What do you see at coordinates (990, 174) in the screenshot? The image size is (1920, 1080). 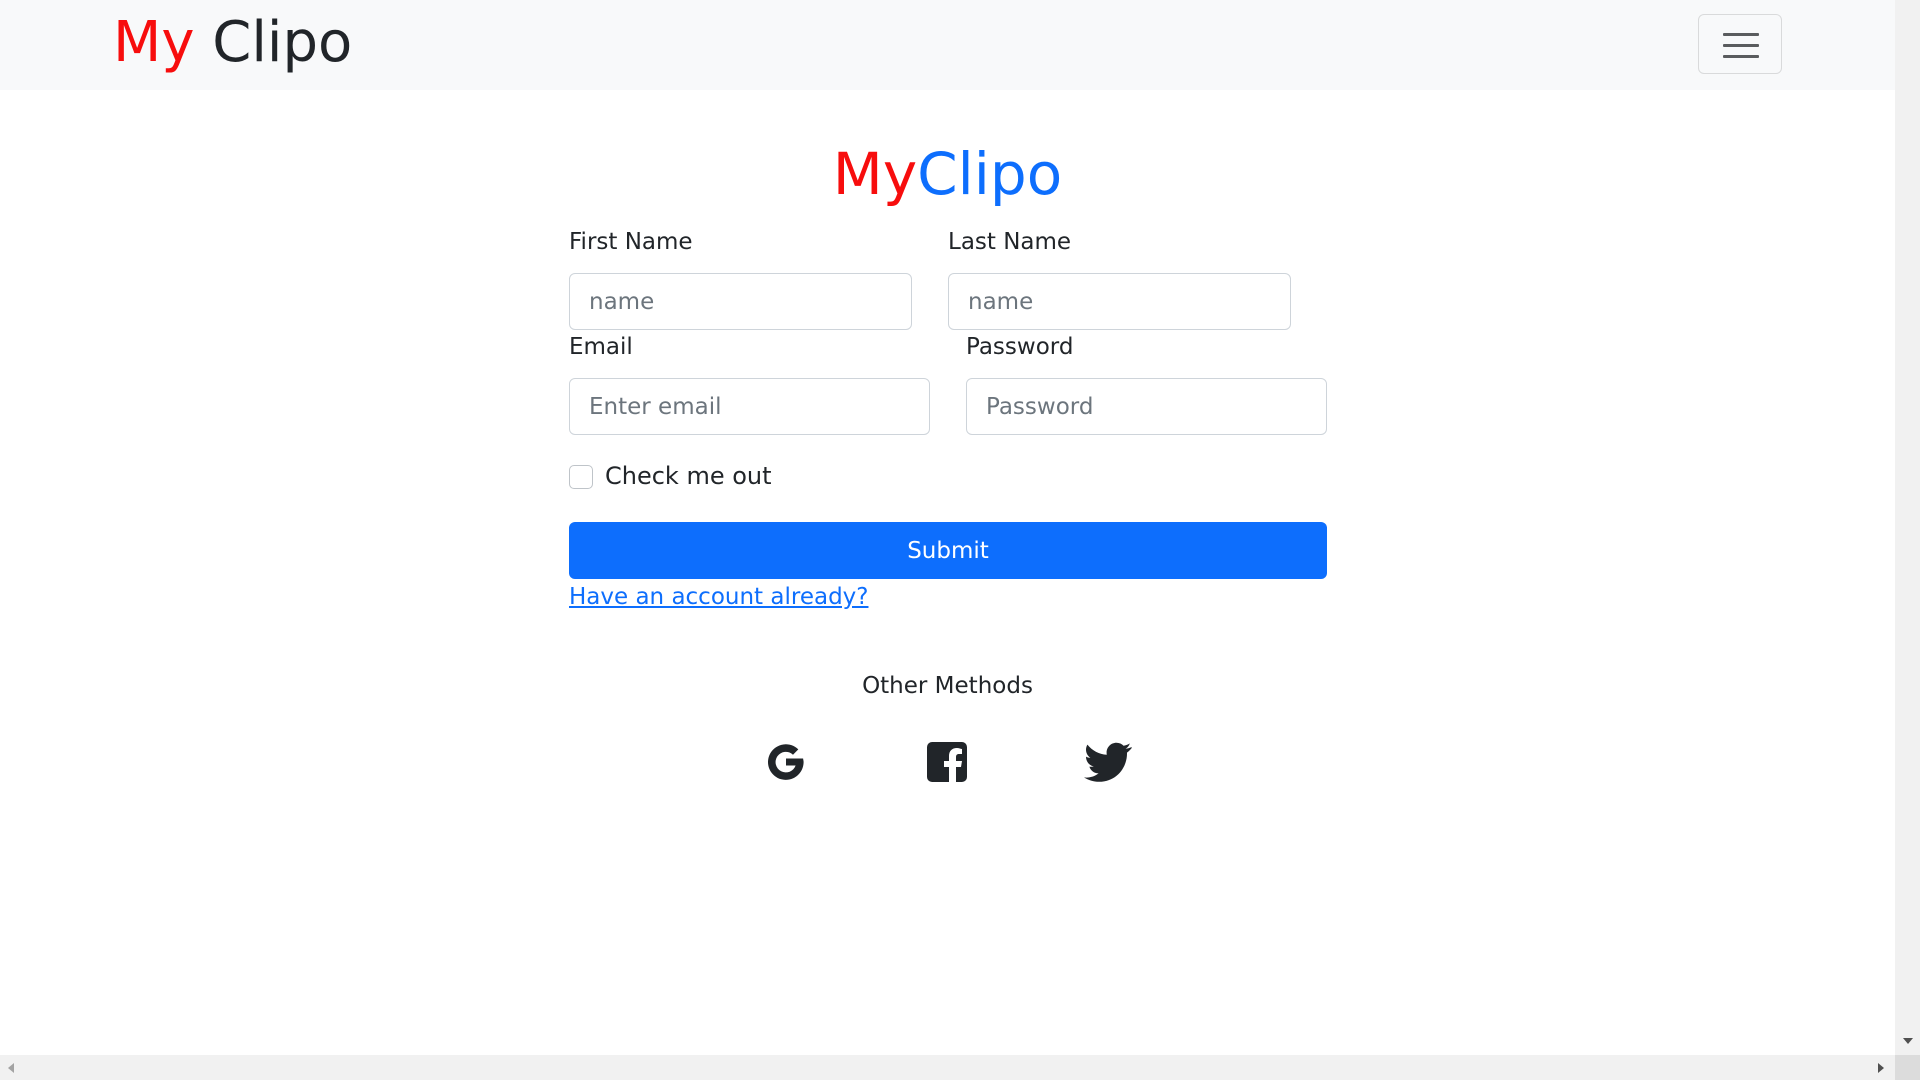 I see `title-part-clipo: Clipo` at bounding box center [990, 174].